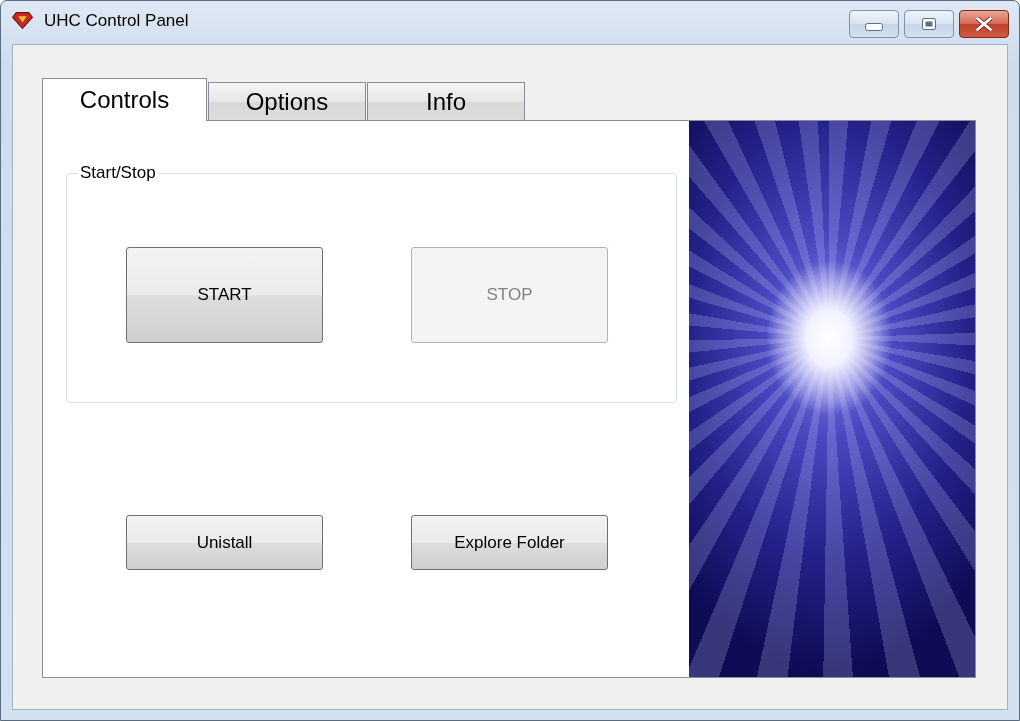  I want to click on tab: Info, so click(446, 101).